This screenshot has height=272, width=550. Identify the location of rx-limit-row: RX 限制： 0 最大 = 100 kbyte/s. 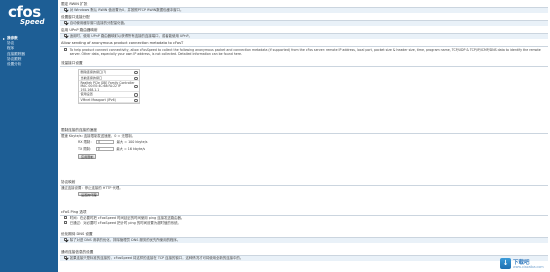
(304, 142).